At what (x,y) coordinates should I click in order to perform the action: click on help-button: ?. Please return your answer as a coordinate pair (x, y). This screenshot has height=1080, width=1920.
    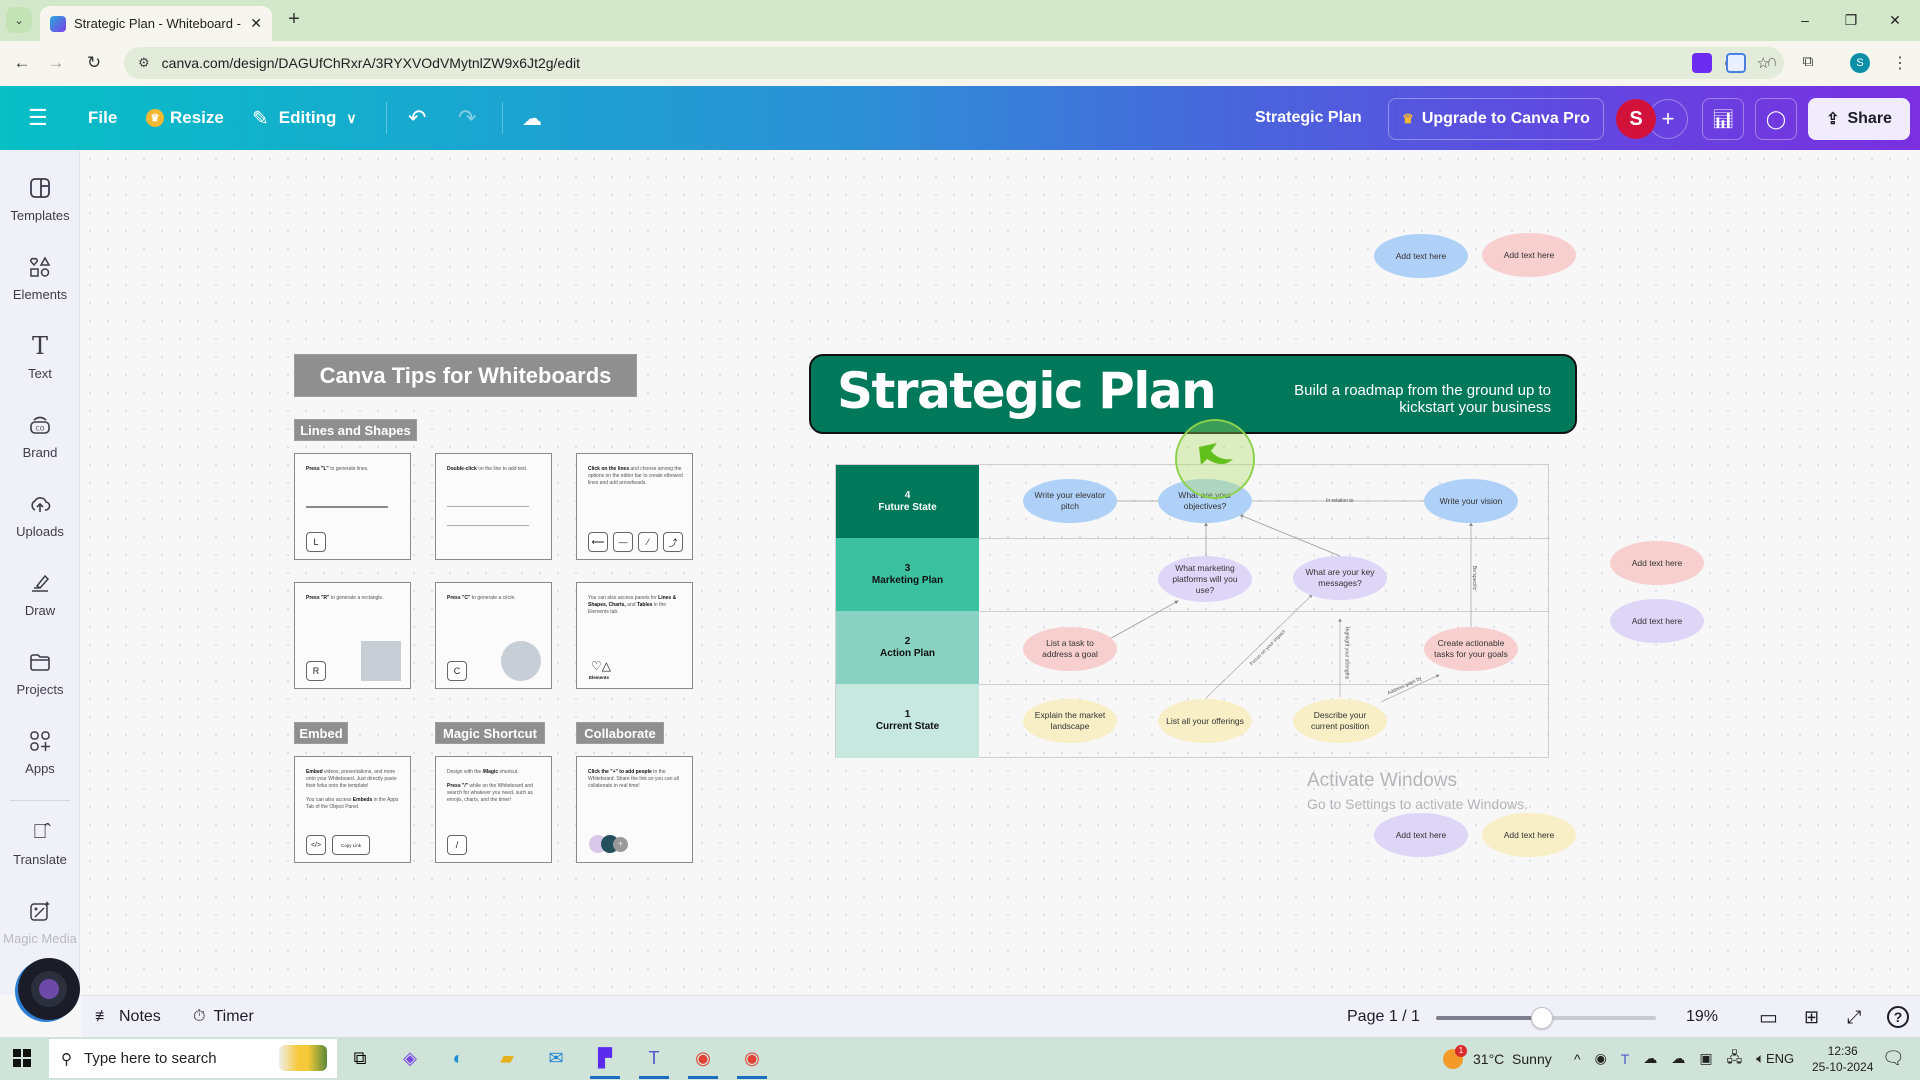
    Looking at the image, I should click on (1898, 1017).